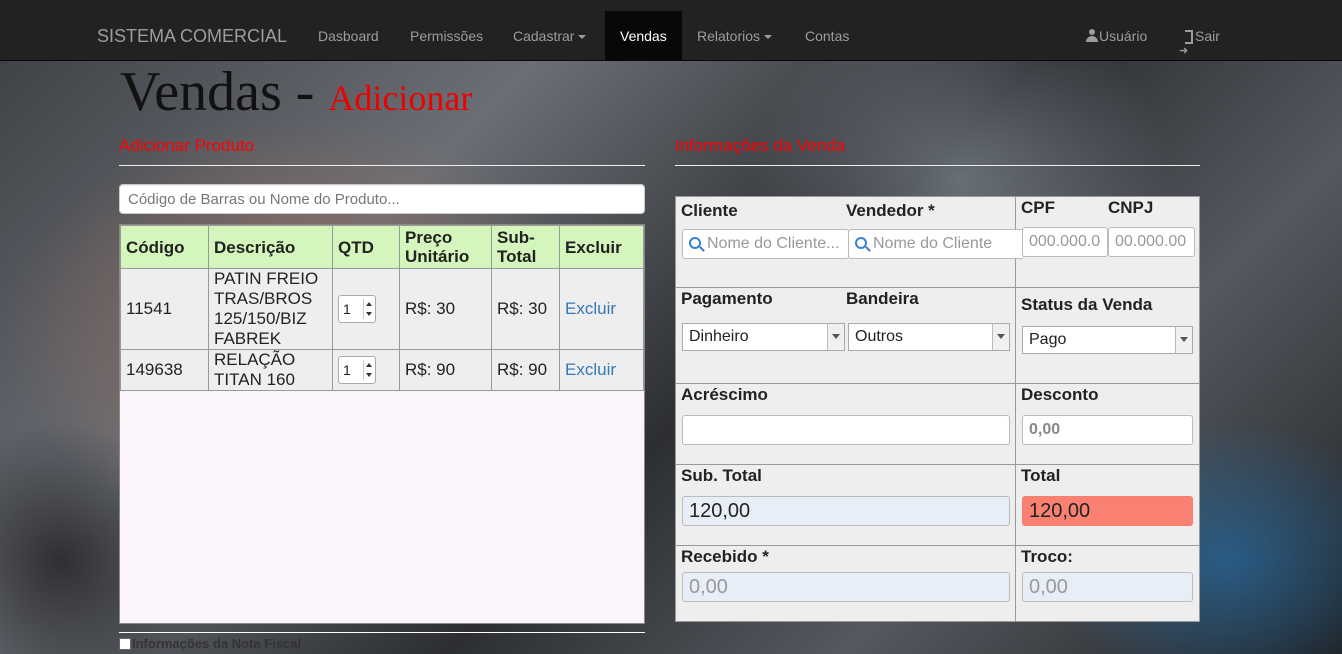  What do you see at coordinates (882, 298) in the screenshot?
I see `bandeira-label: Bandeira` at bounding box center [882, 298].